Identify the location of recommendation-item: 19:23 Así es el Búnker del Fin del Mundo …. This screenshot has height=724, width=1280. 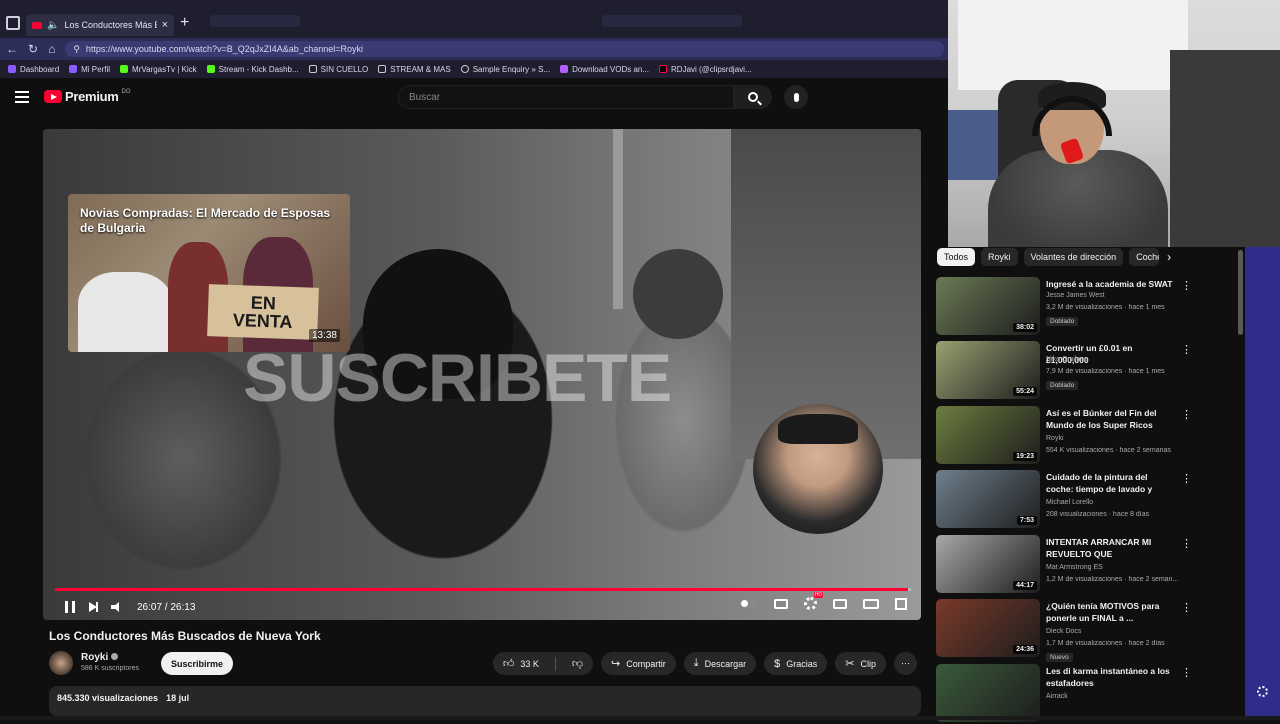
(1066, 436).